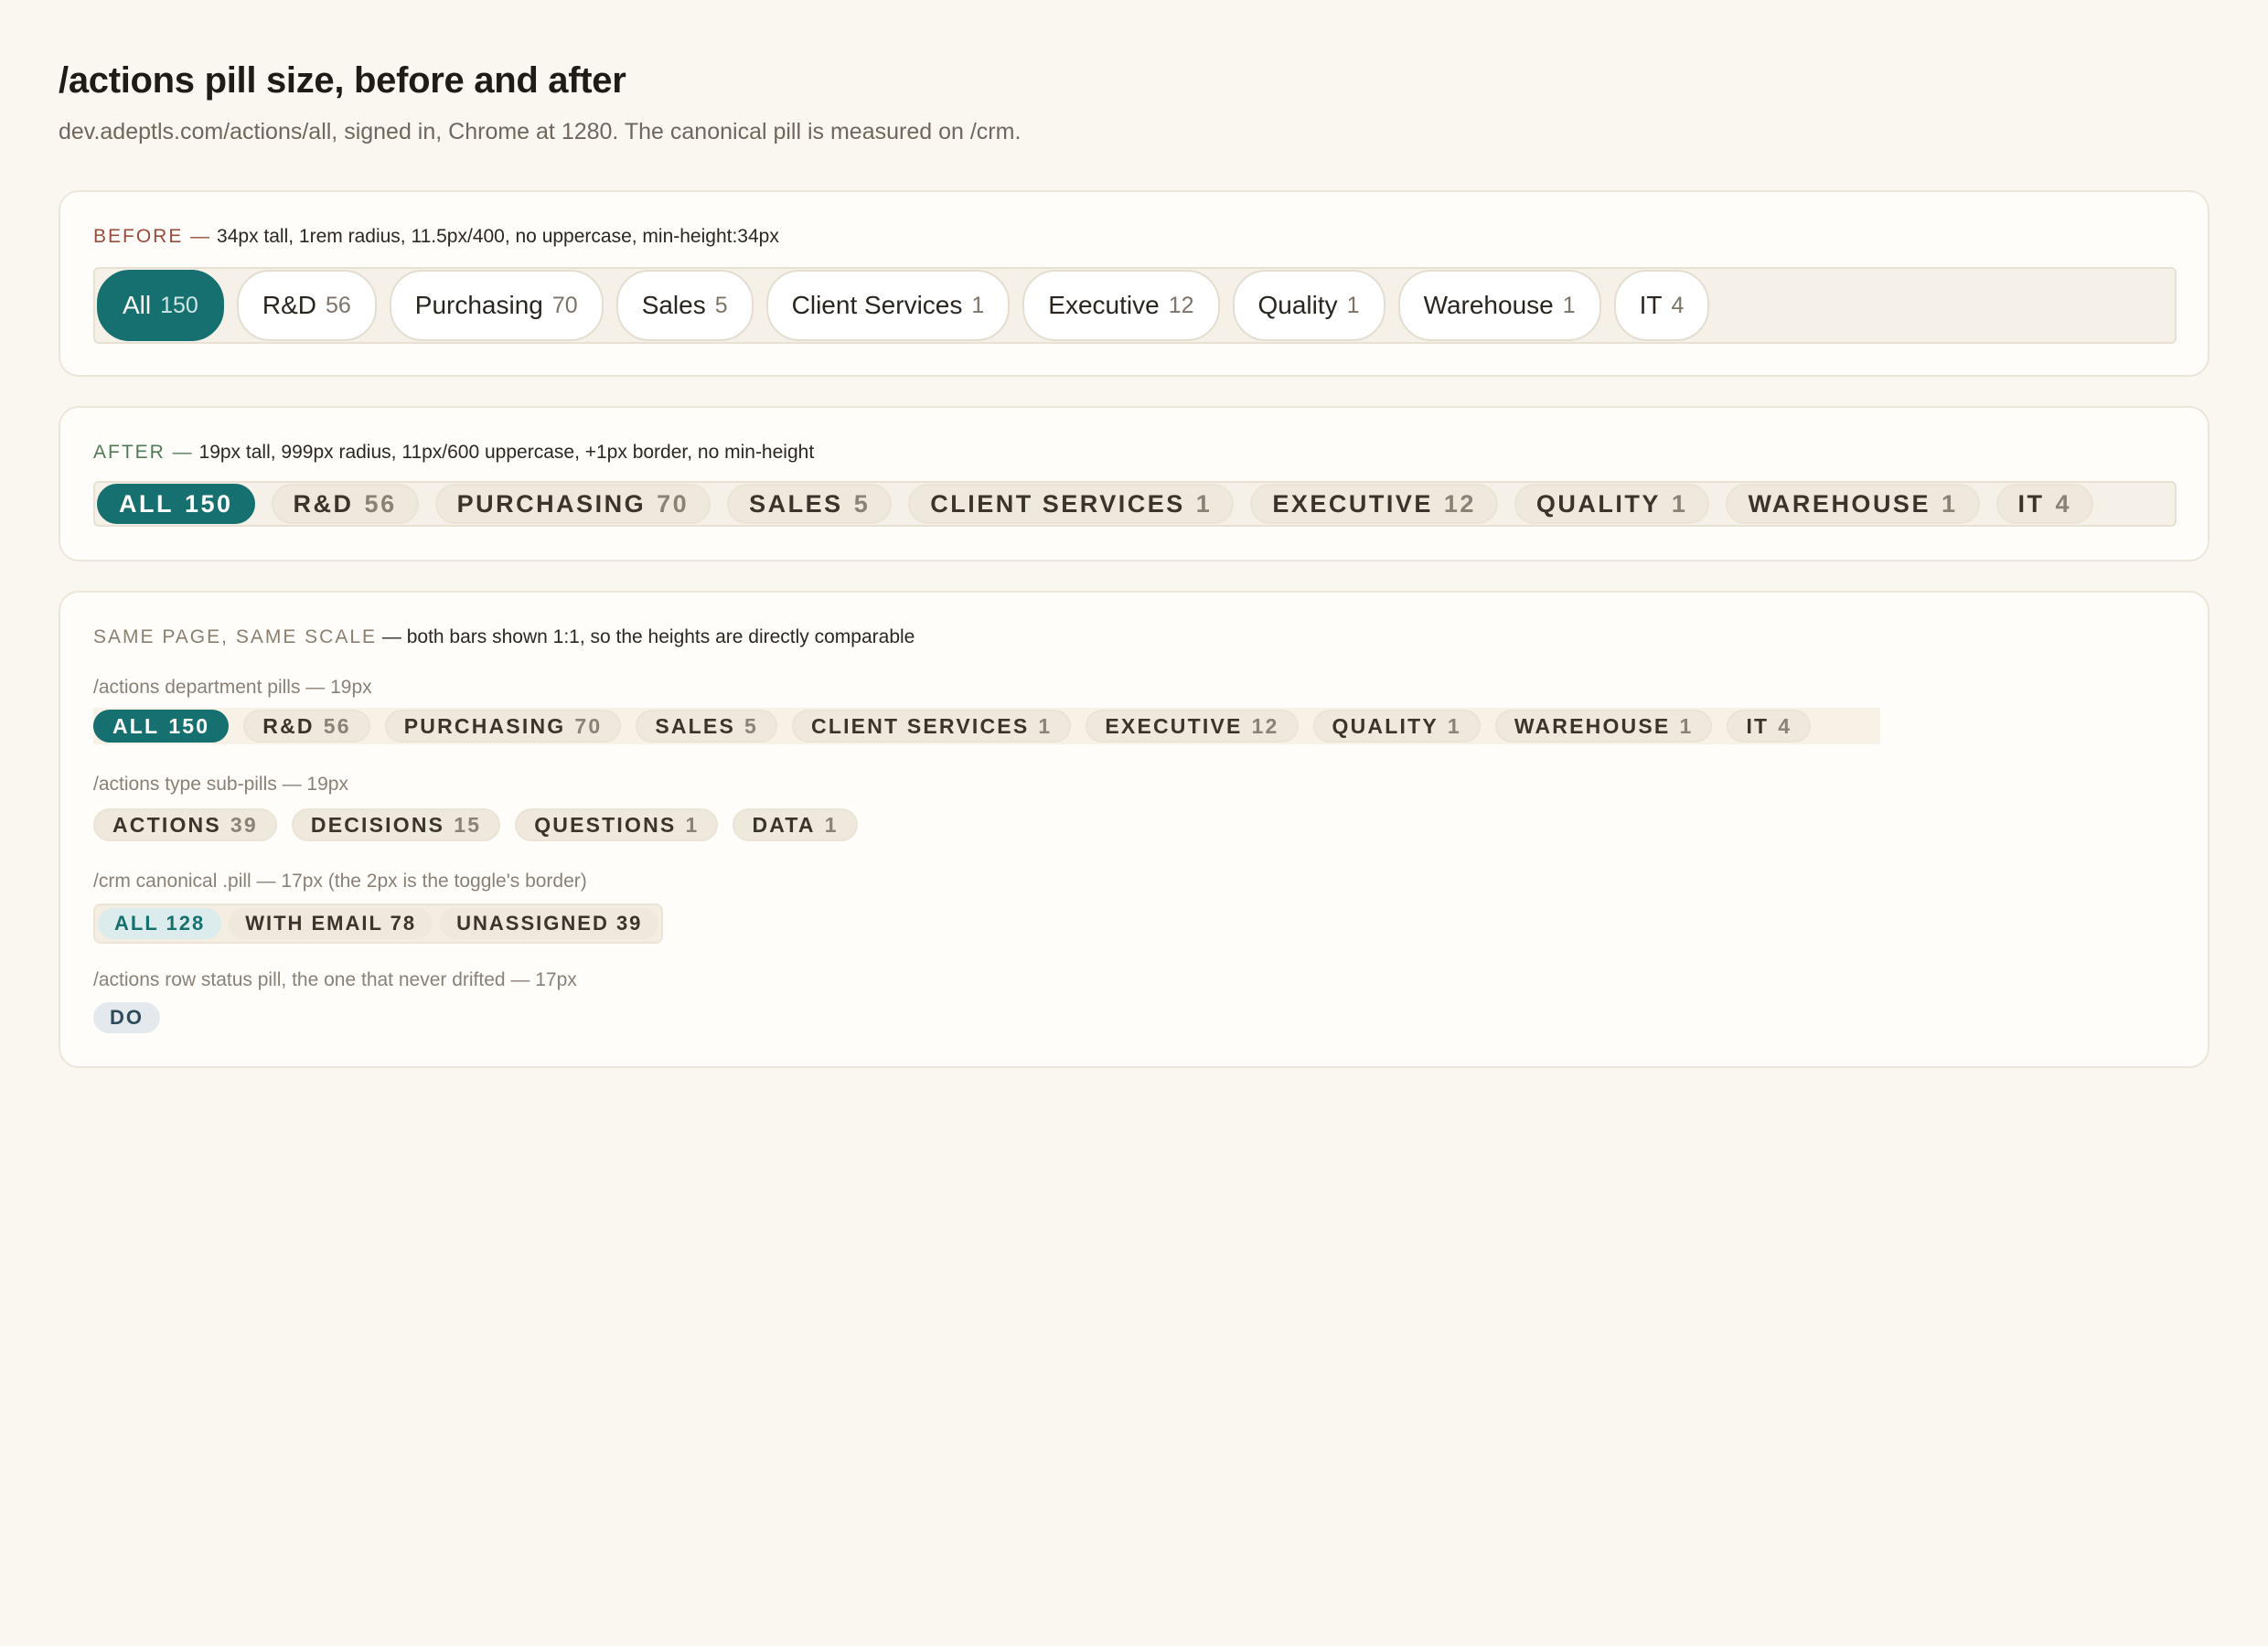  I want to click on dept-pill-sales: SALES 5, so click(707, 726).